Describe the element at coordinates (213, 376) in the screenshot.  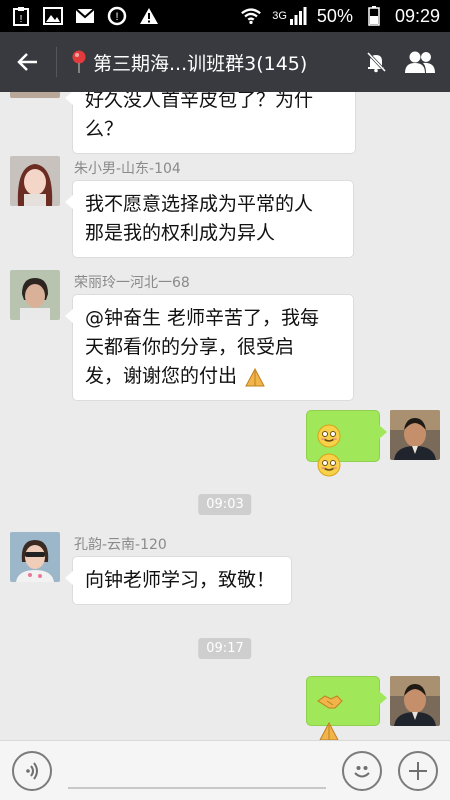
I see `message-line: 发，谢谢您的付出` at that location.